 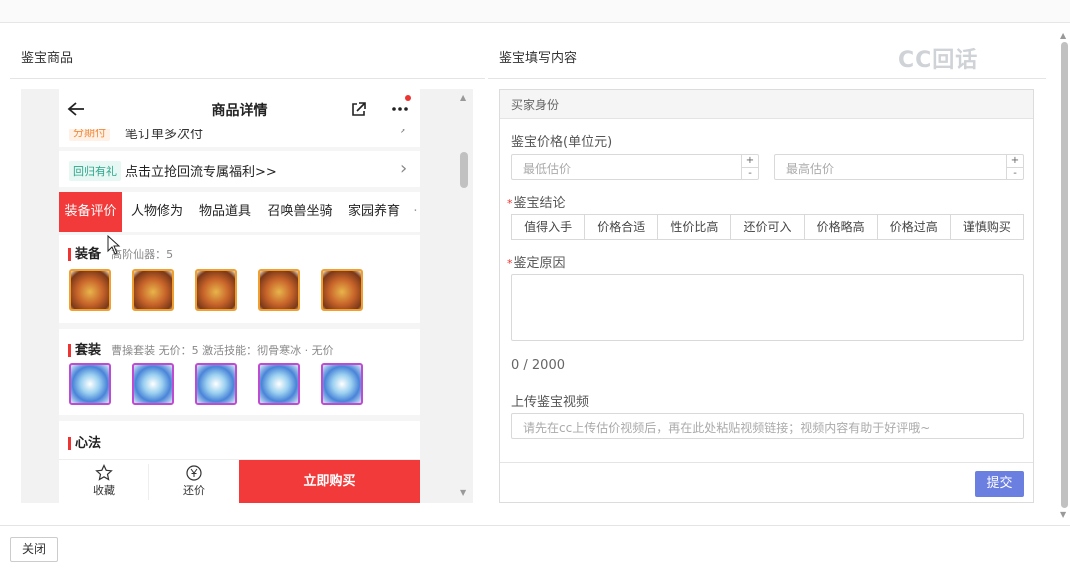 What do you see at coordinates (464, 170) in the screenshot?
I see `left-scroll-thumb` at bounding box center [464, 170].